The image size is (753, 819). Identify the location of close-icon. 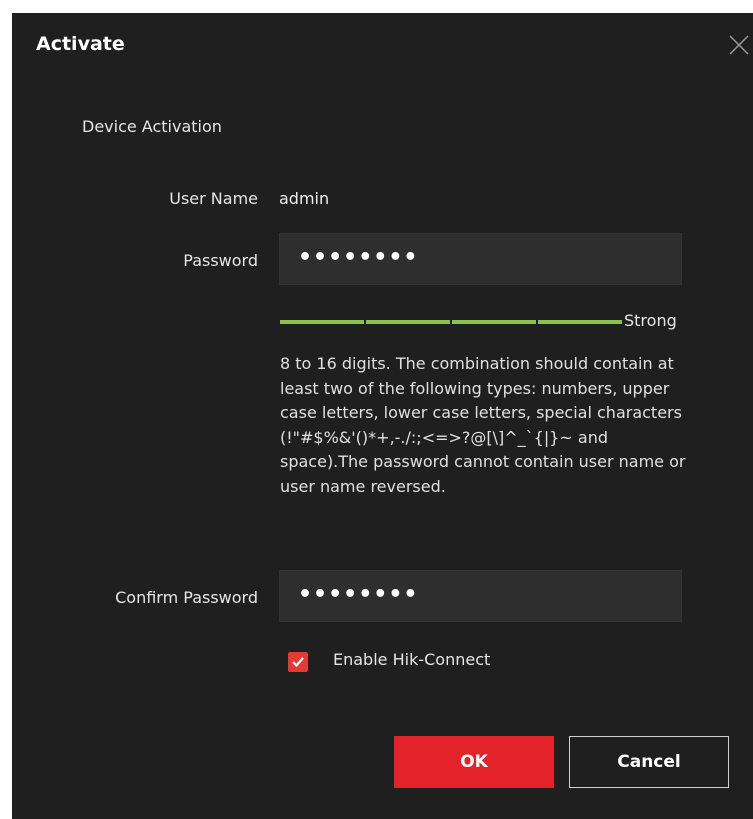
(739, 45).